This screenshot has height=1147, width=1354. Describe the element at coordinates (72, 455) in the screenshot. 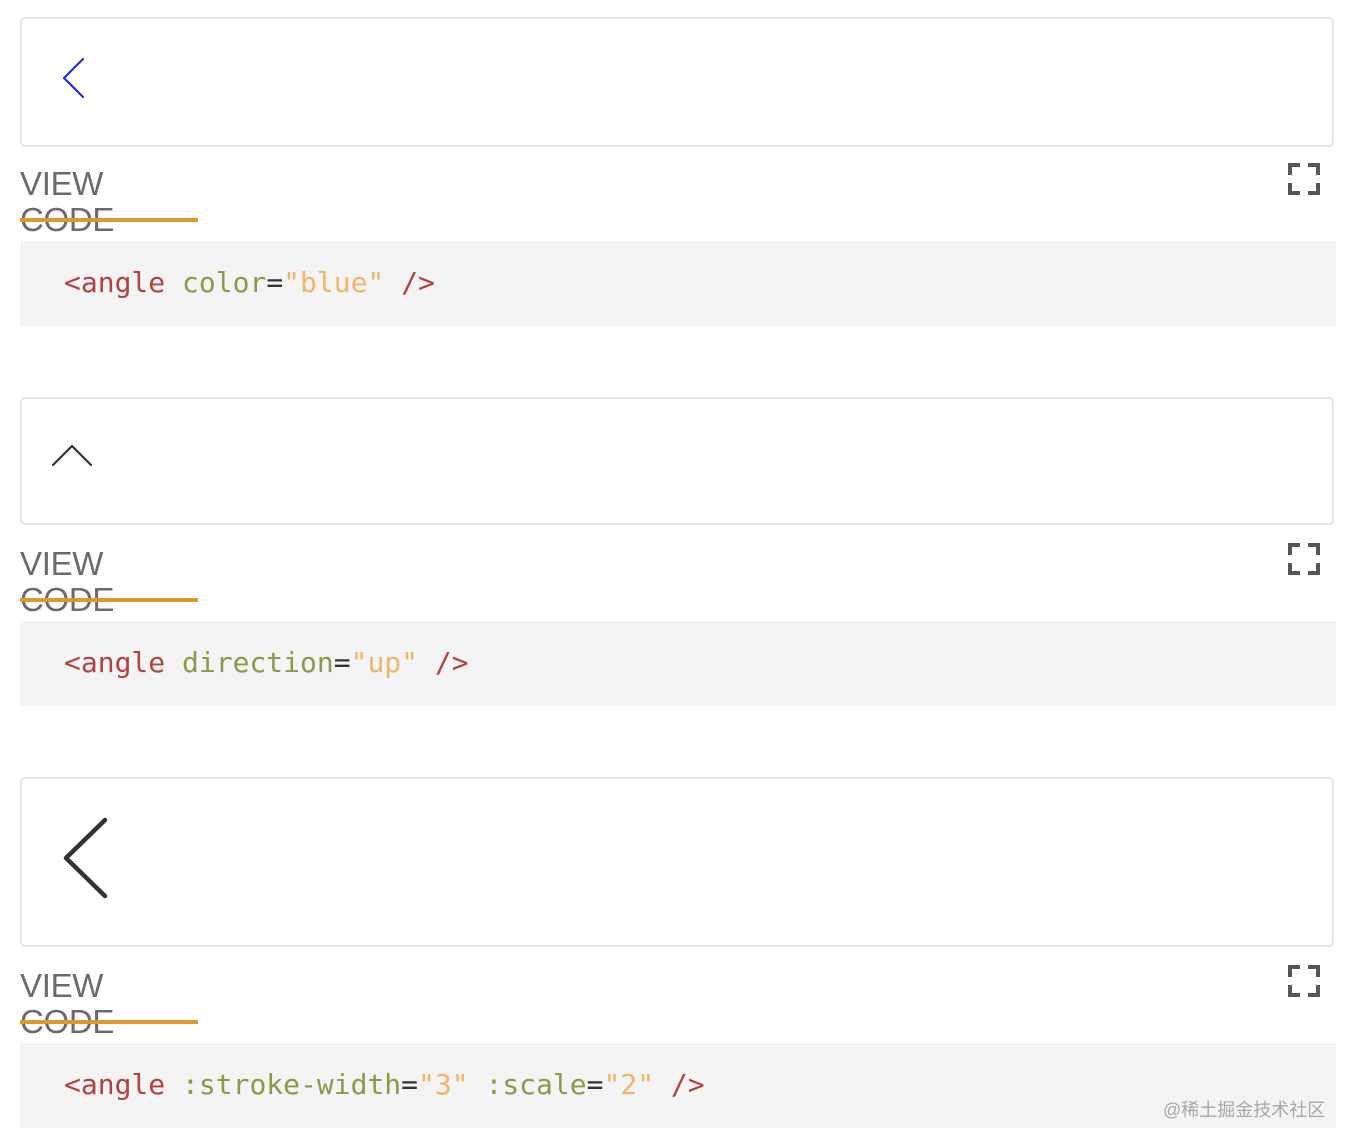

I see `angle-up-icon` at that location.